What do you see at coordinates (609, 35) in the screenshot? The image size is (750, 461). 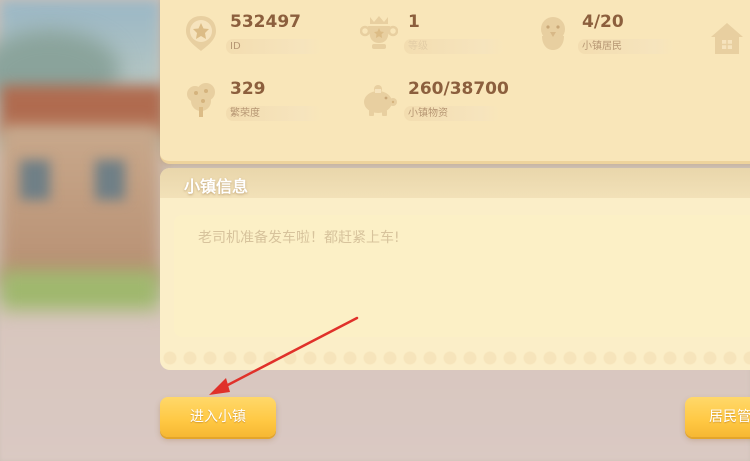 I see `stat-residents: 4/20 小镇居民` at bounding box center [609, 35].